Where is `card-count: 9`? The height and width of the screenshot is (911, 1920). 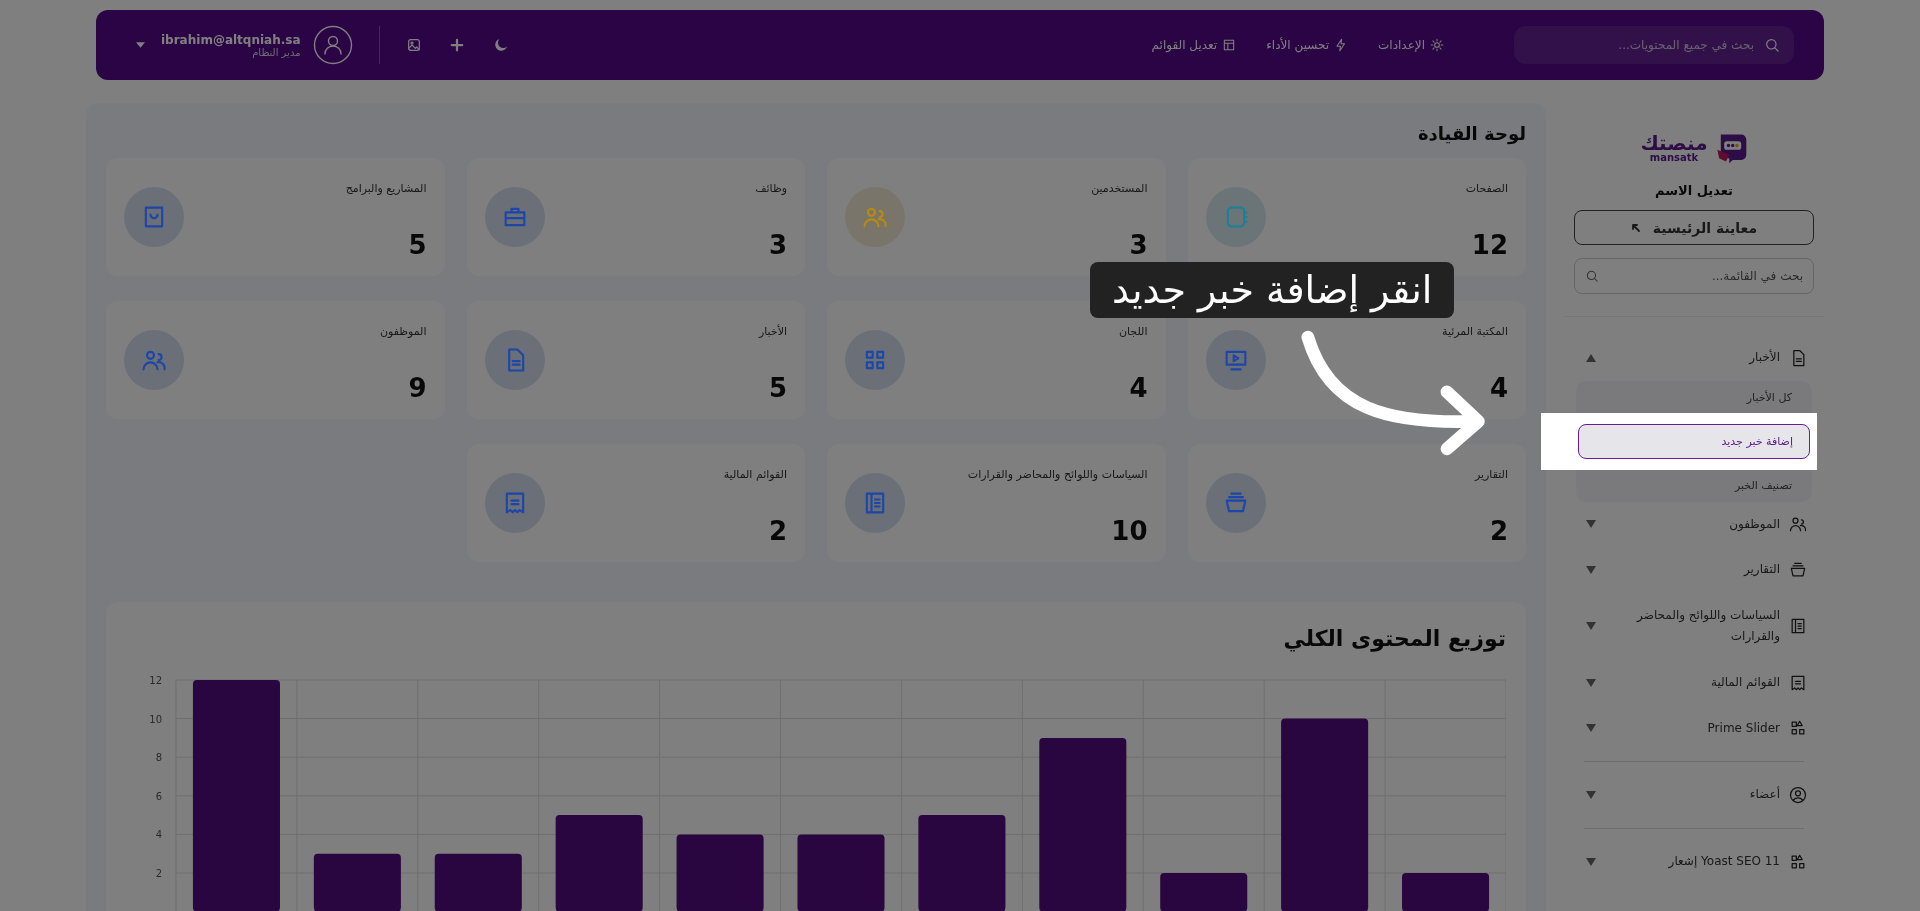
card-count: 9 is located at coordinates (417, 388).